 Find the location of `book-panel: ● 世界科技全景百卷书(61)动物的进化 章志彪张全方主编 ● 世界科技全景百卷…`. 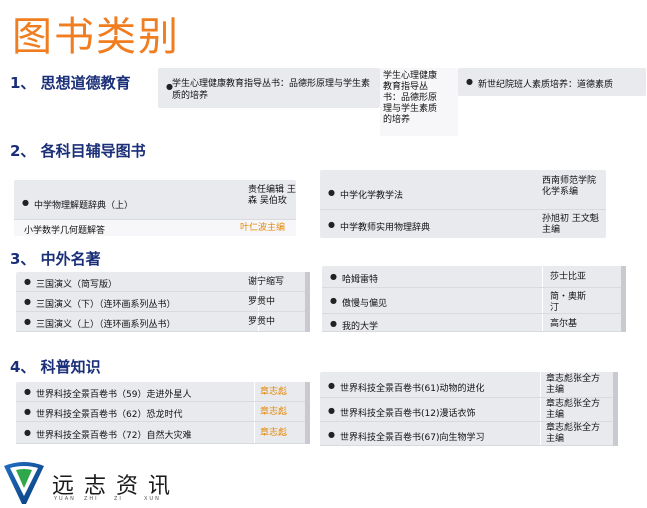

book-panel: ● 世界科技全景百卷书(61)动物的进化 章志彪张全方主编 ● 世界科技全景百卷… is located at coordinates (469, 409).